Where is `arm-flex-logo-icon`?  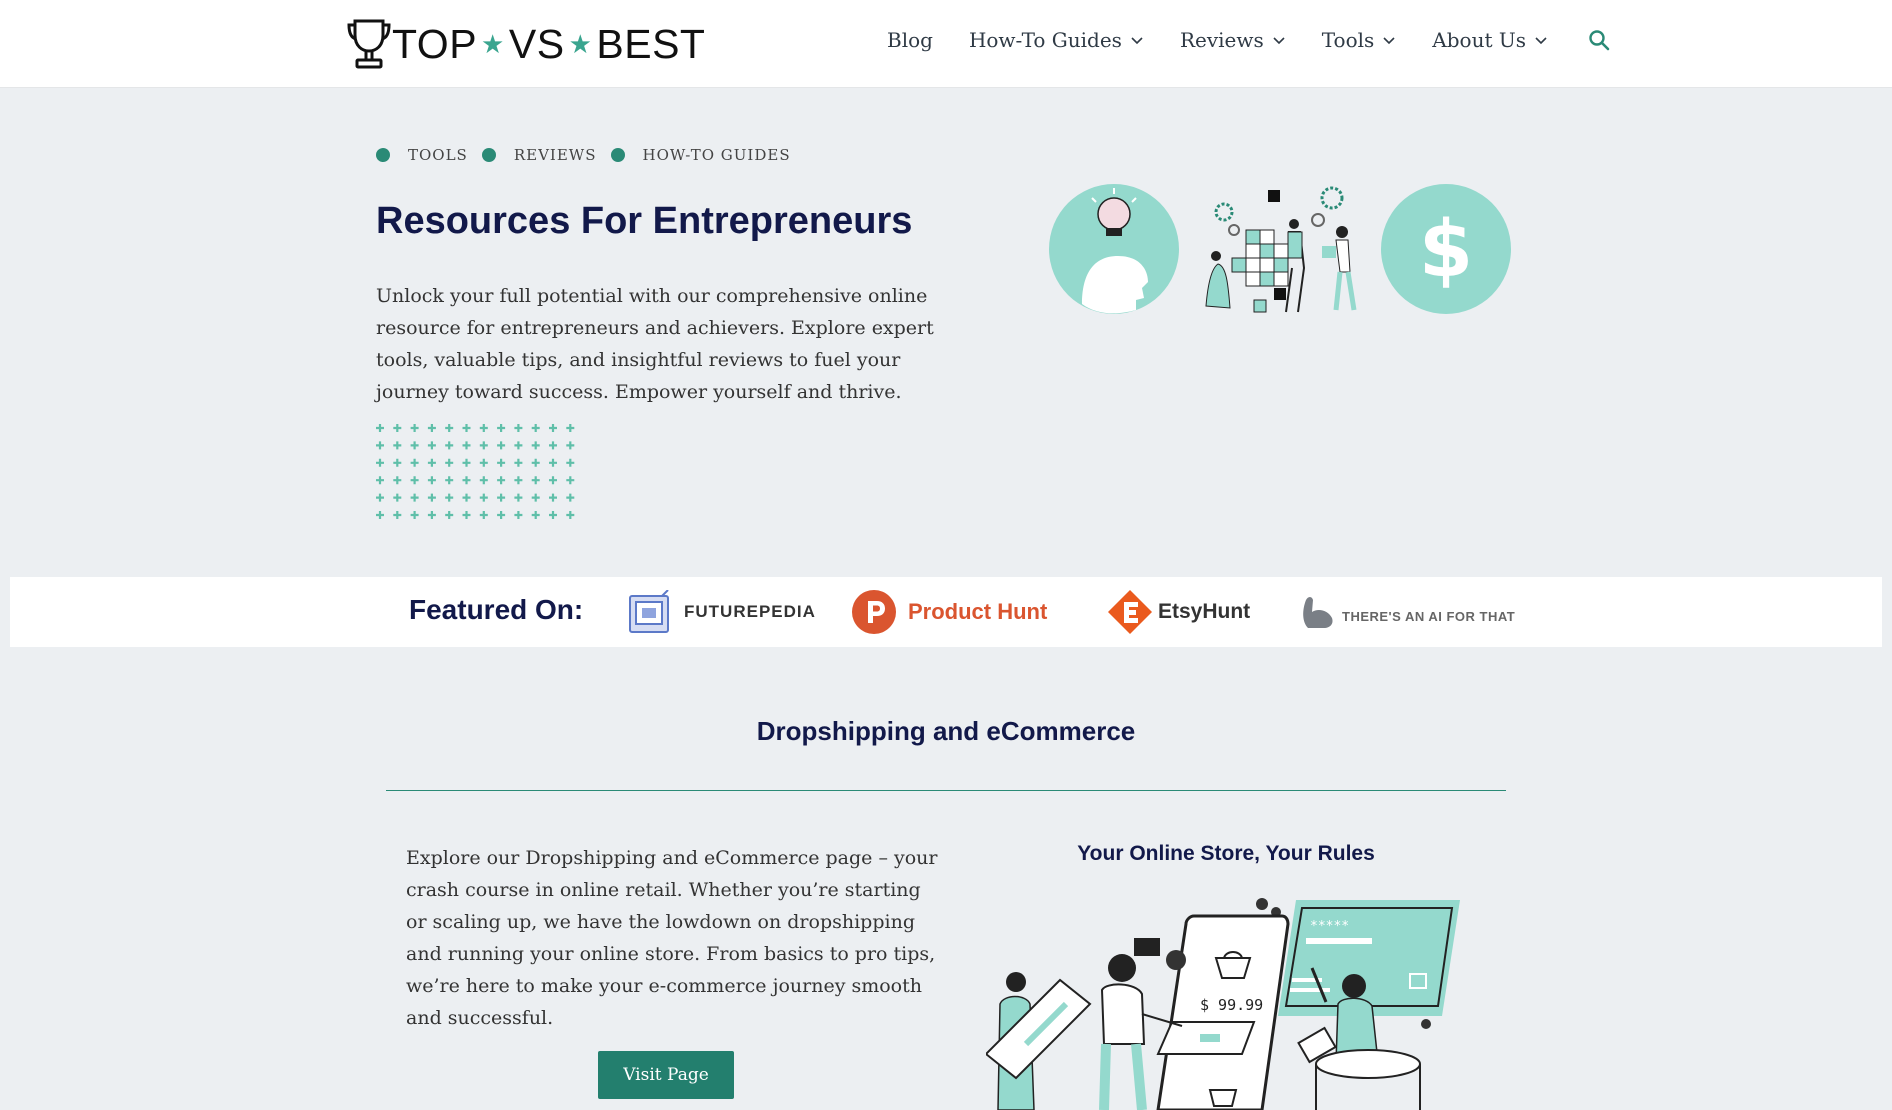 arm-flex-logo-icon is located at coordinates (1318, 612).